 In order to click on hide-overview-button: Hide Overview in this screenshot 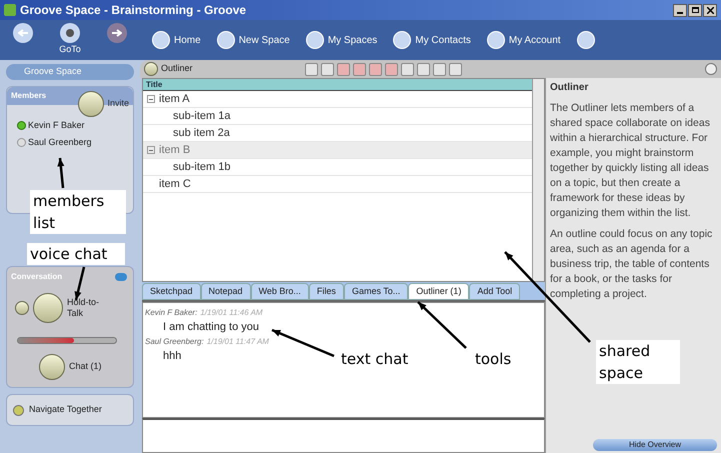, I will do `click(655, 445)`.